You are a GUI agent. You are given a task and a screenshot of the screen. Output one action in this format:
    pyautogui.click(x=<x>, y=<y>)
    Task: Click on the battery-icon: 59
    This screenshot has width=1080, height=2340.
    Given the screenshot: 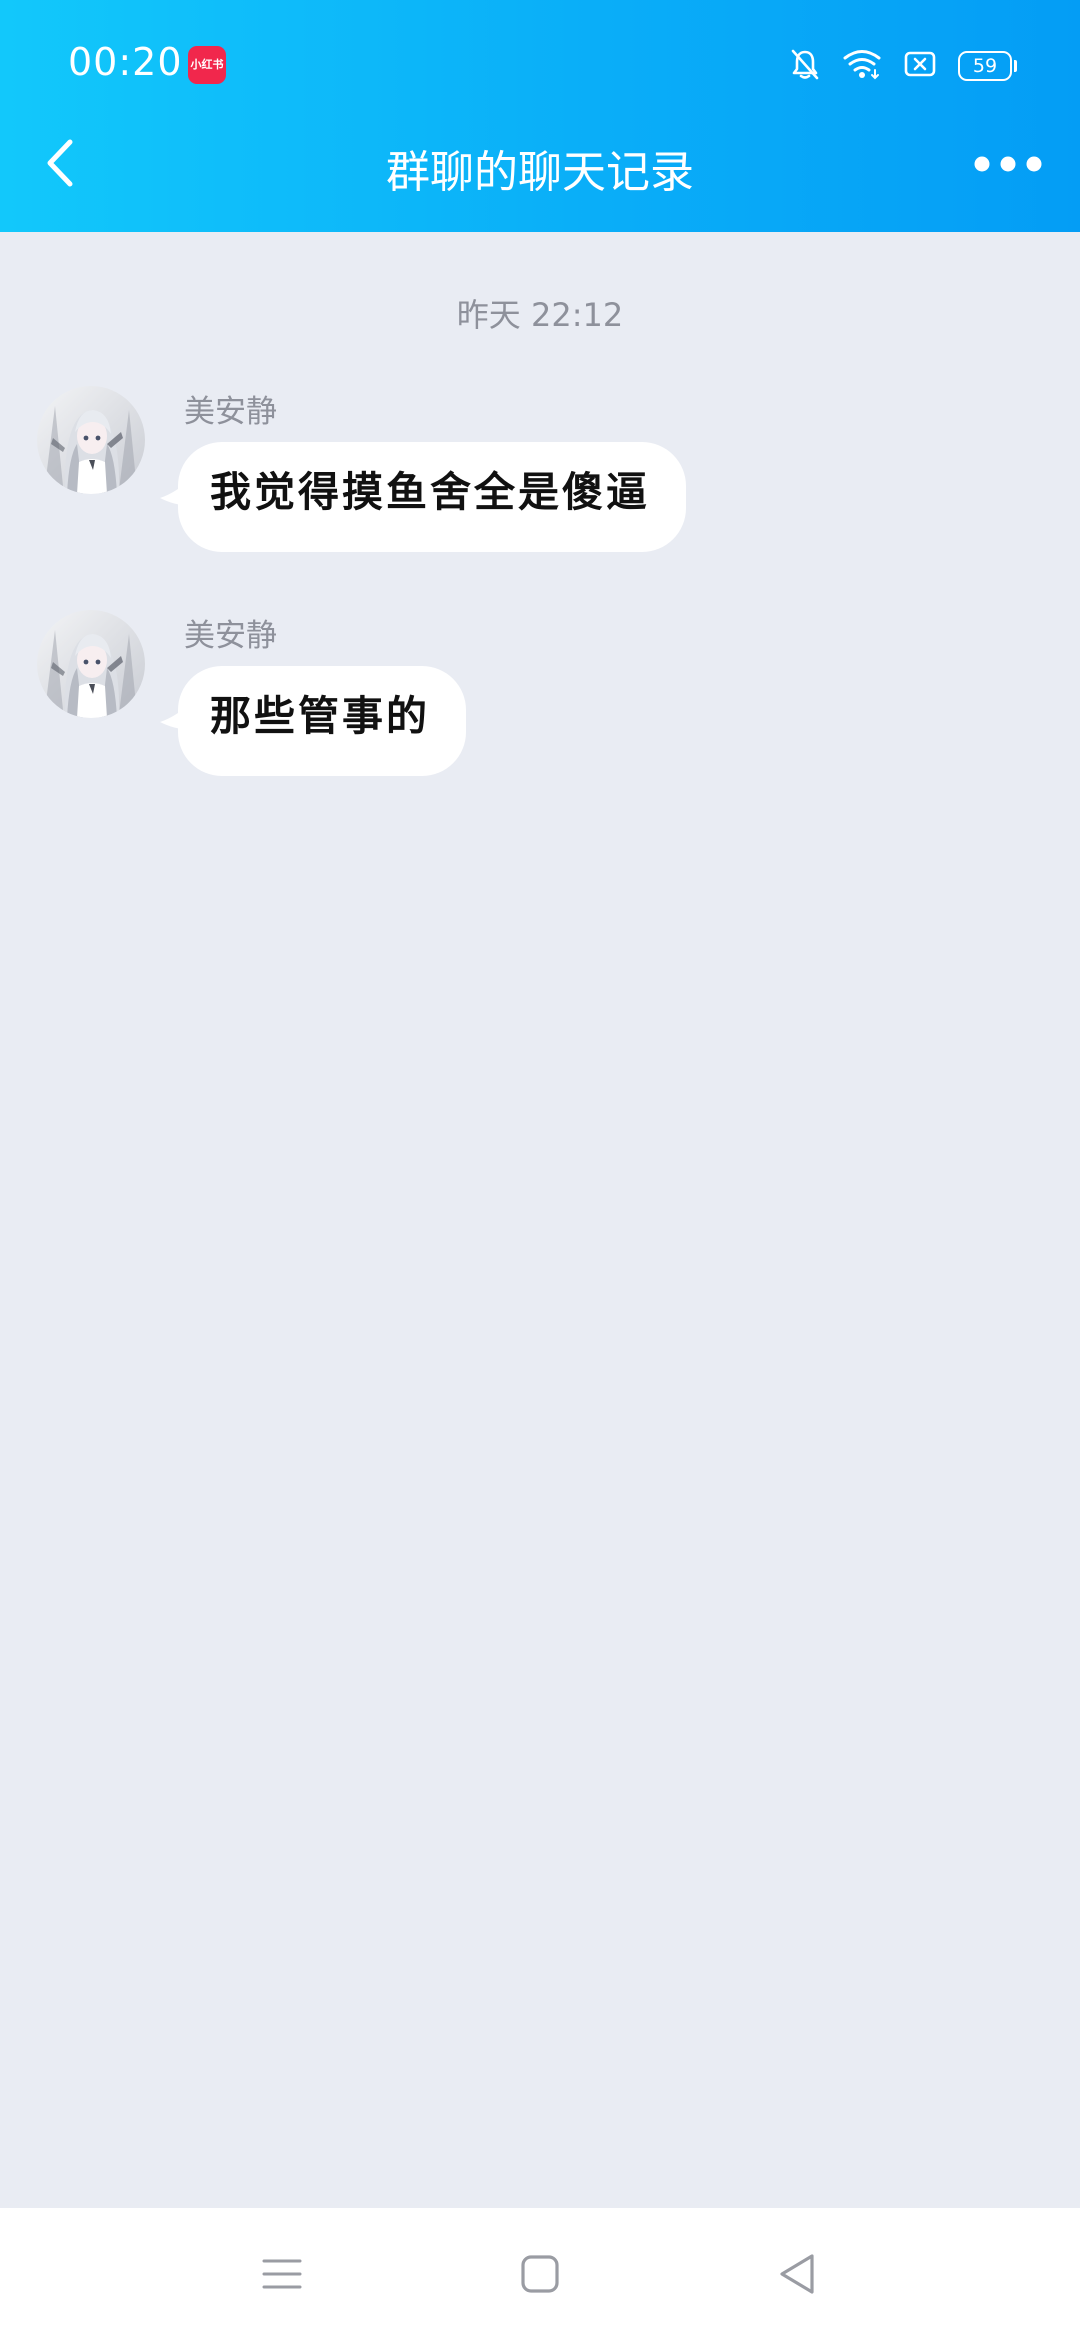 What is the action you would take?
    pyautogui.click(x=987, y=66)
    